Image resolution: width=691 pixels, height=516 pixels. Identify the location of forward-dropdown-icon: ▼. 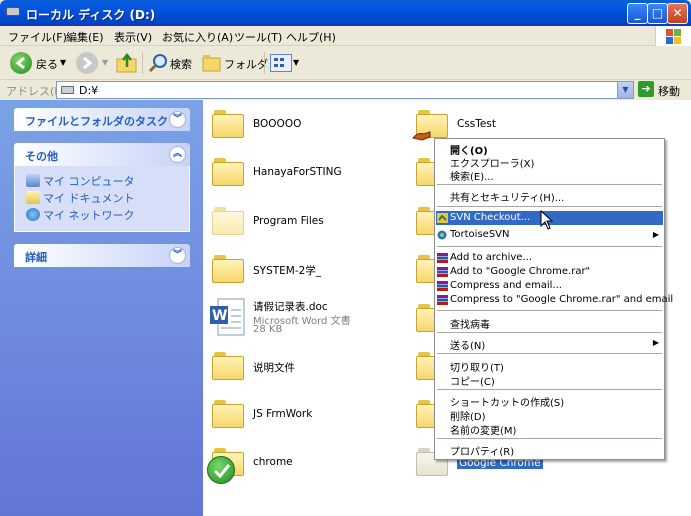
(105, 62).